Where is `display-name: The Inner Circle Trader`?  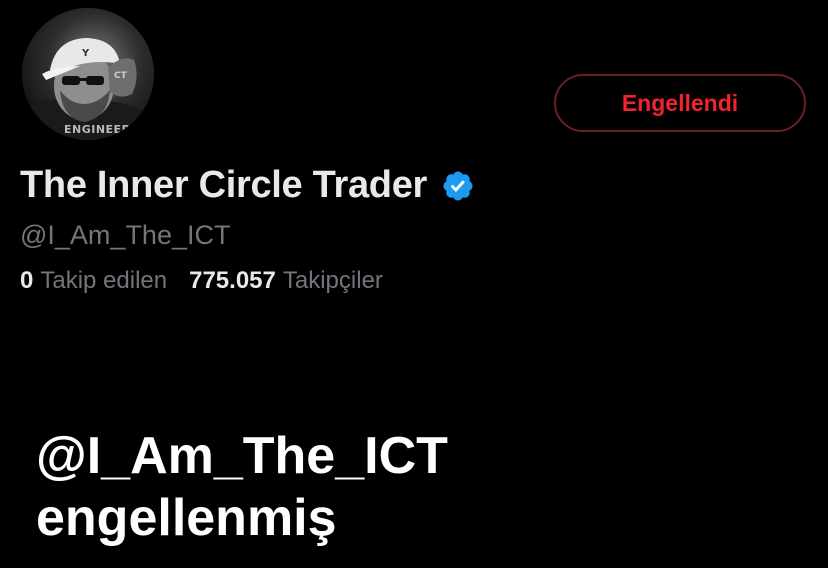
display-name: The Inner Circle Trader is located at coordinates (224, 185).